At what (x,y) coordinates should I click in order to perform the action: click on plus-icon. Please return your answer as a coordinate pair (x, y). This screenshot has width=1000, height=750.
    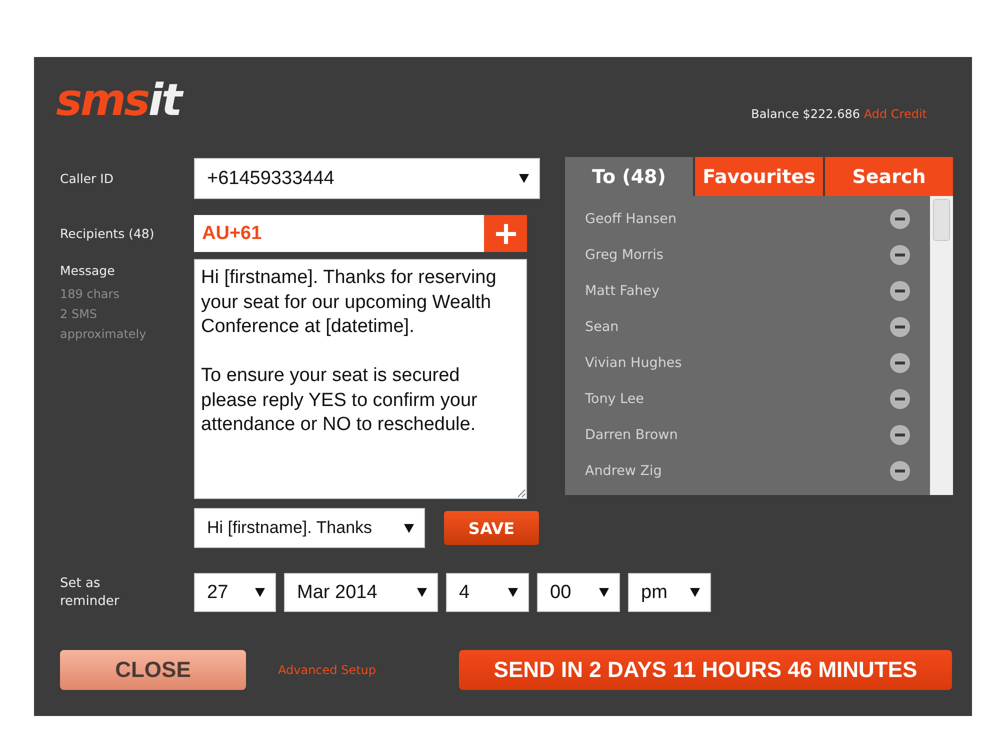
    Looking at the image, I should click on (506, 234).